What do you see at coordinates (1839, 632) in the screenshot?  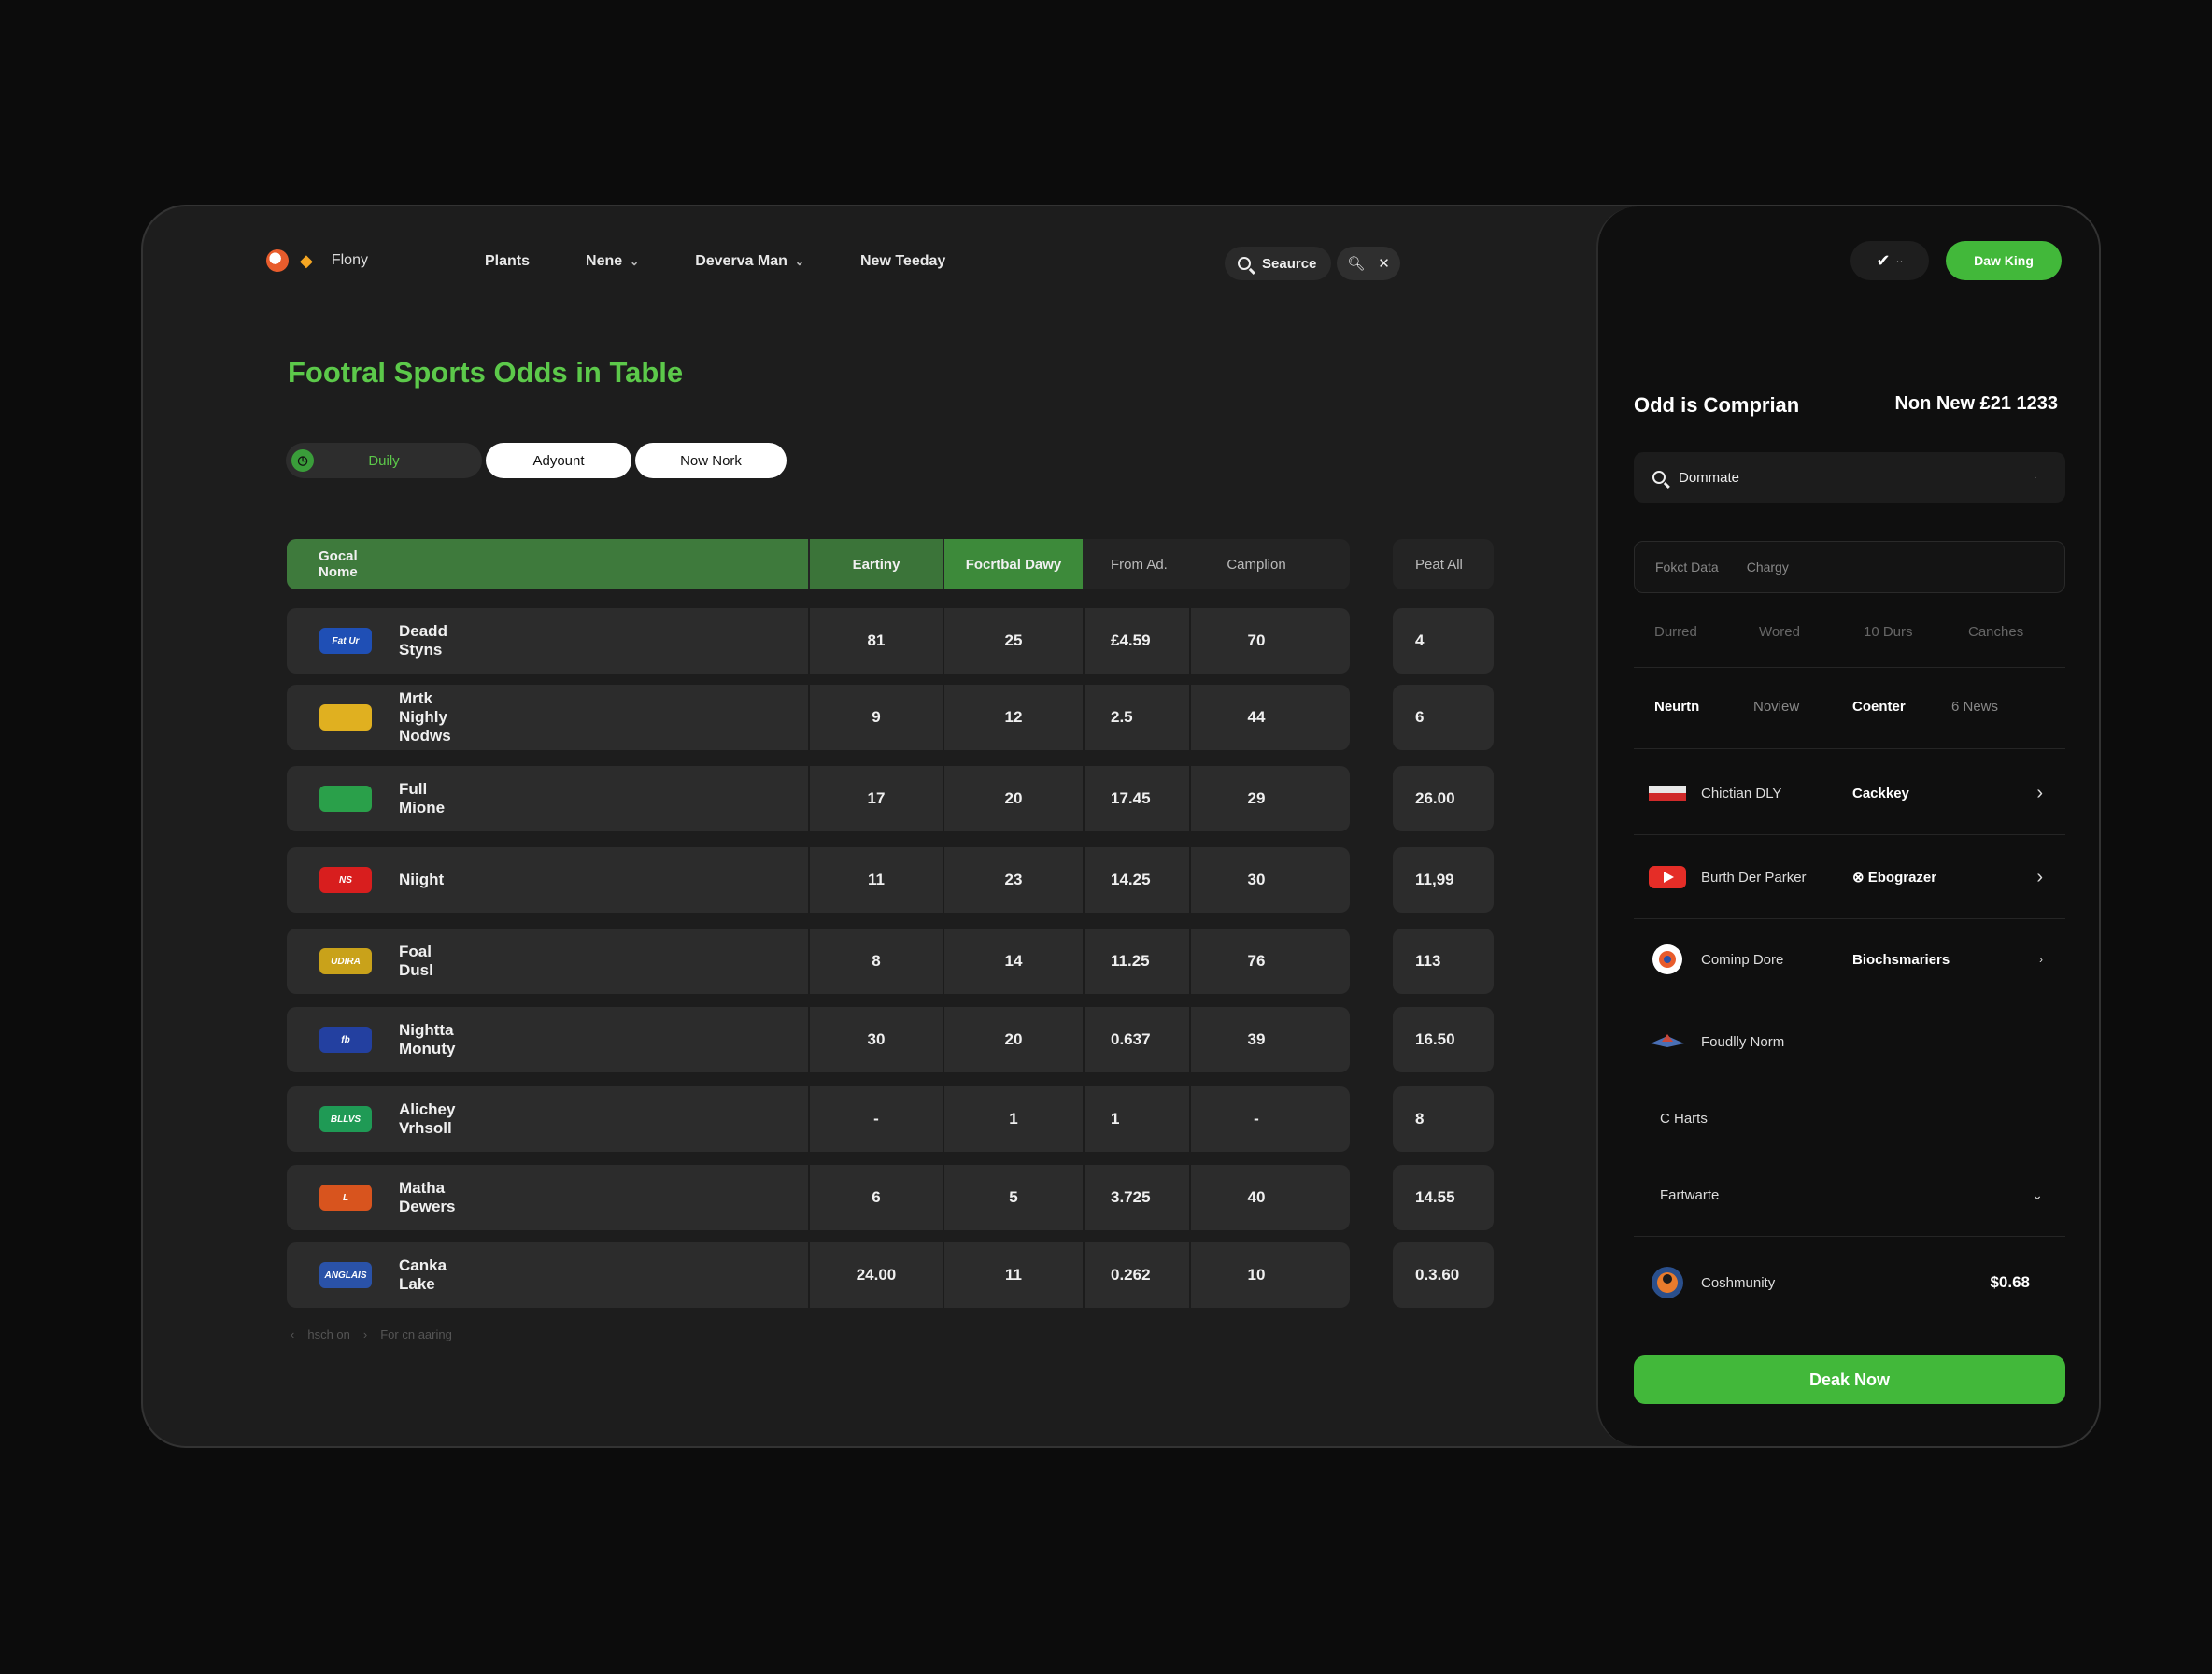 I see `panel-subtabs: Durred Wored 10 Durs Canches` at bounding box center [1839, 632].